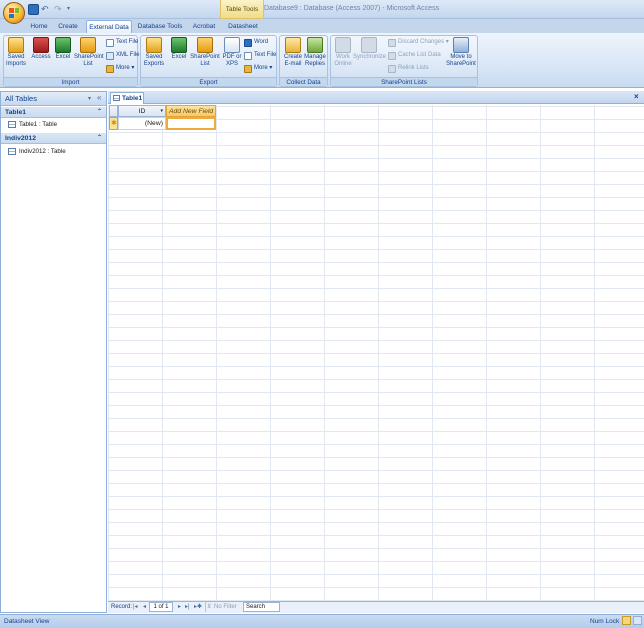 The height and width of the screenshot is (628, 644). I want to click on datasheet-view-icon, so click(626, 620).